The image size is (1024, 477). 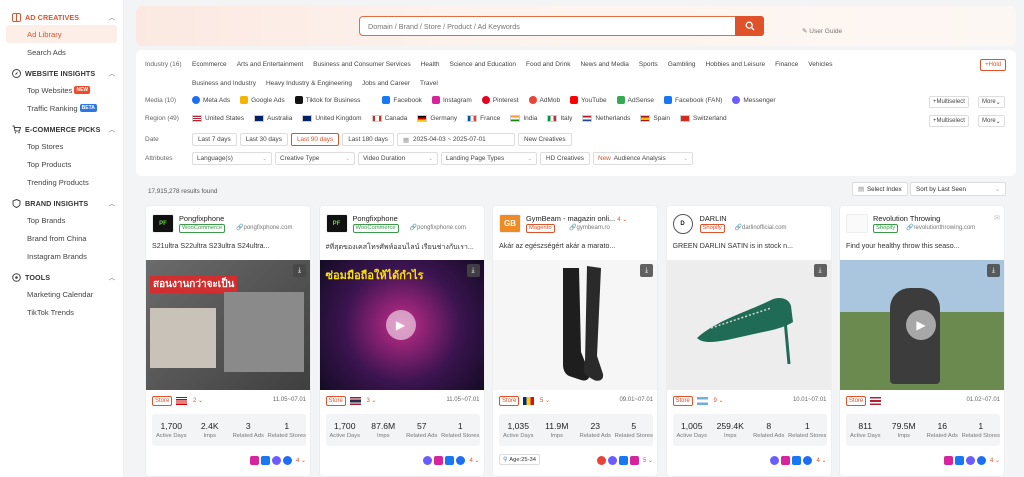 I want to click on date-chip-7: Last 7 days, so click(x=214, y=139).